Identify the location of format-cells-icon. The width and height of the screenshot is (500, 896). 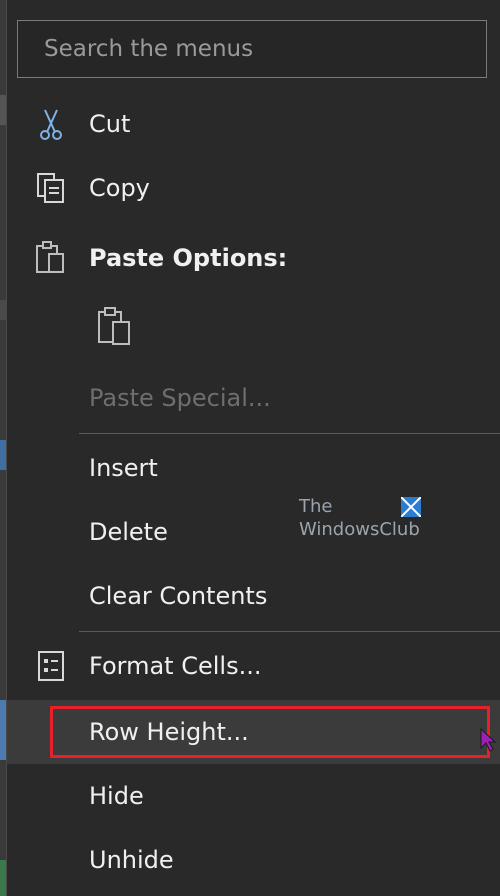
(51, 666).